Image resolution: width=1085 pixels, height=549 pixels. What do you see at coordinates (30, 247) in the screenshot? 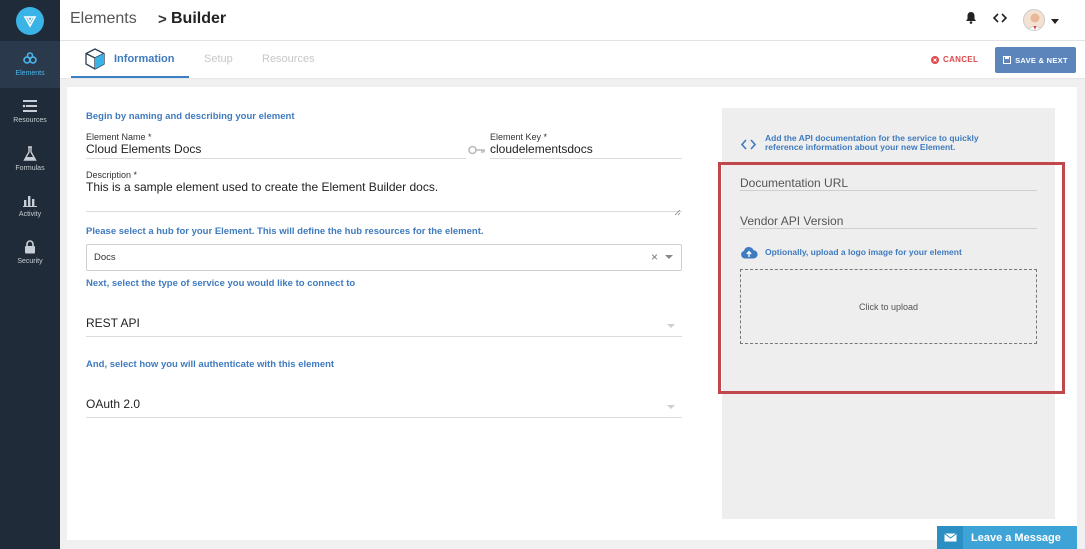
I see `lock-icon` at bounding box center [30, 247].